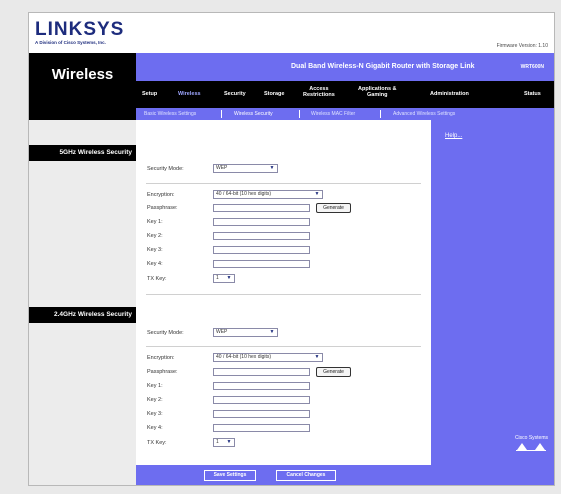 This screenshot has width=561, height=494. I want to click on key1-input-24ghz, so click(261, 386).